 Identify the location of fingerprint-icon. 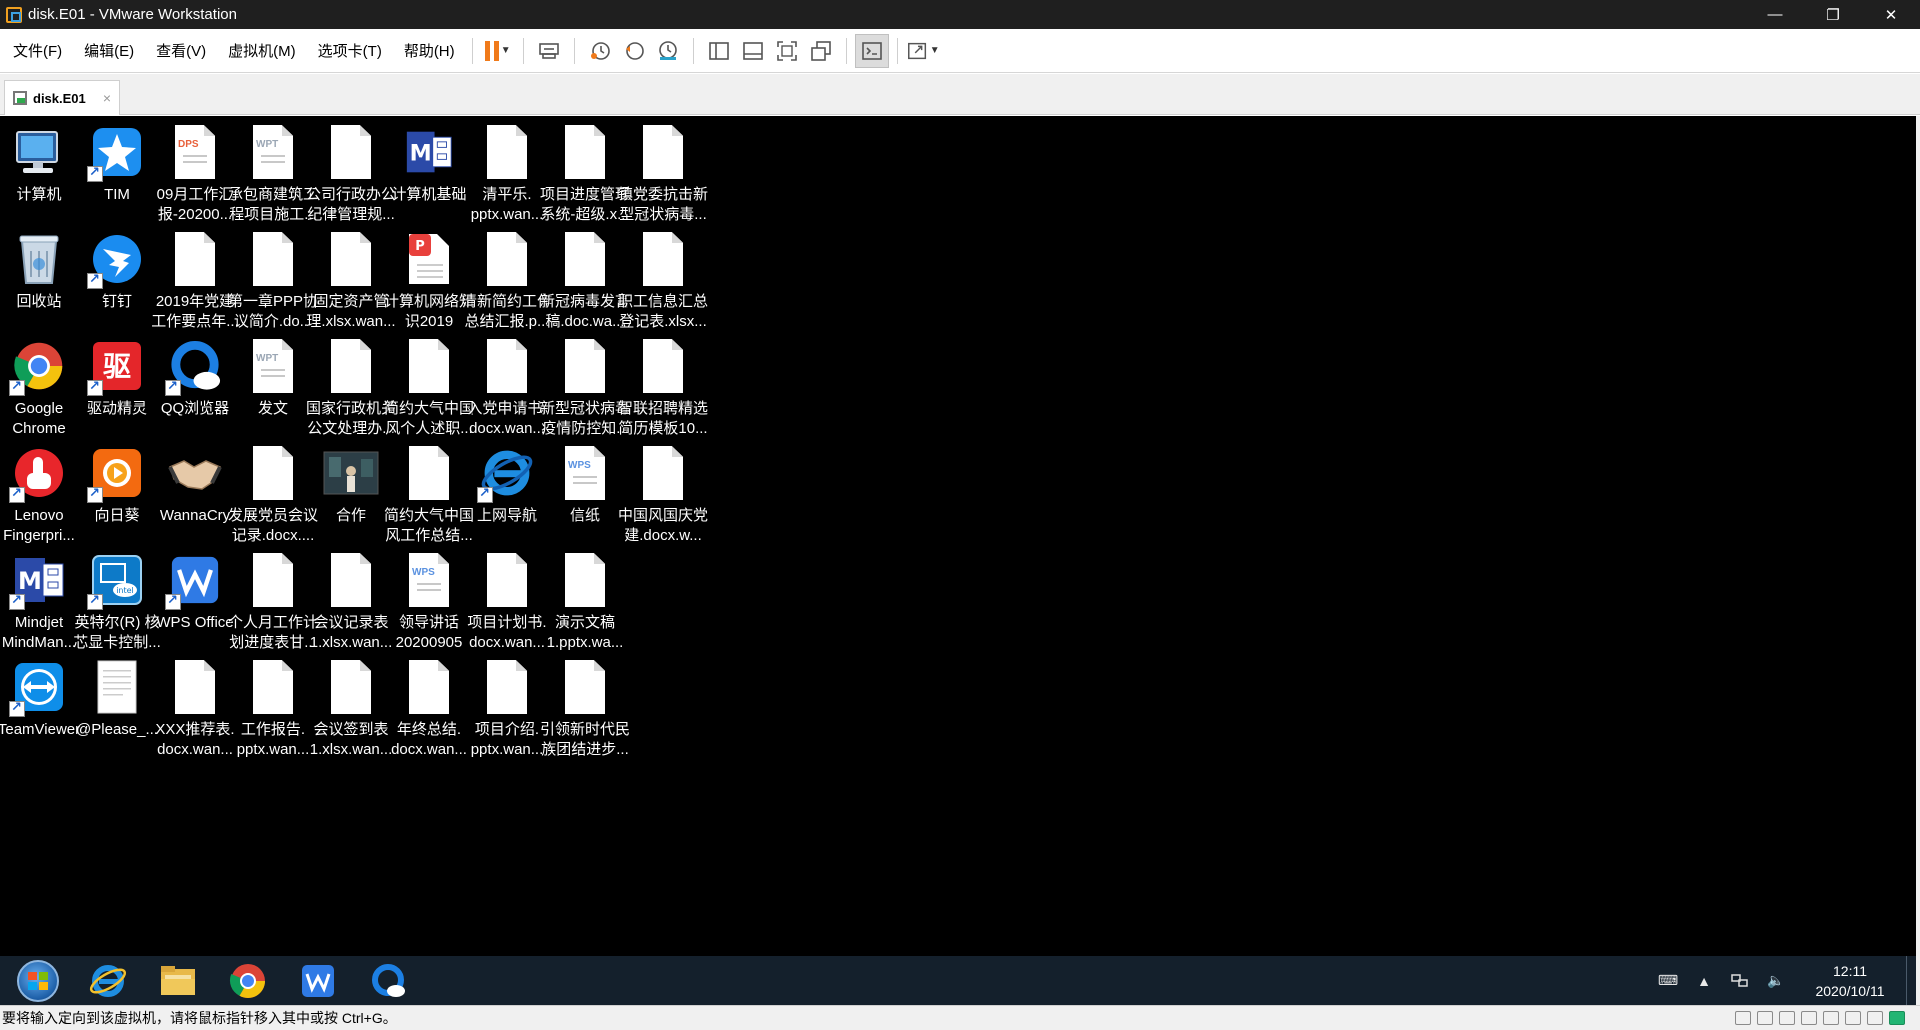
(39, 473).